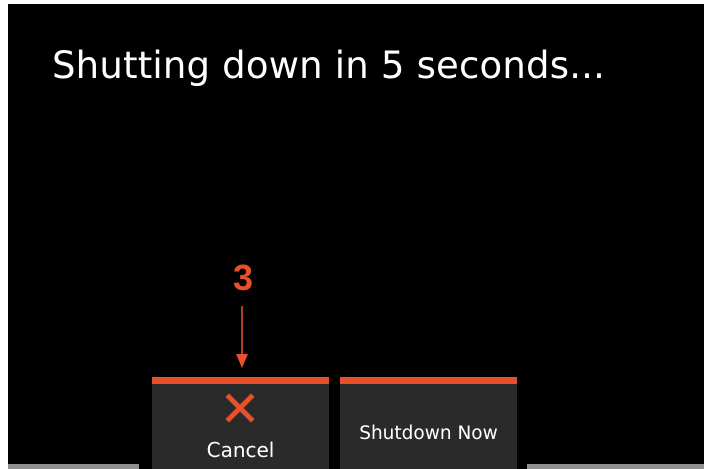 The width and height of the screenshot is (704, 469). What do you see at coordinates (428, 433) in the screenshot?
I see `shutdown-now-label: Shutdown Now` at bounding box center [428, 433].